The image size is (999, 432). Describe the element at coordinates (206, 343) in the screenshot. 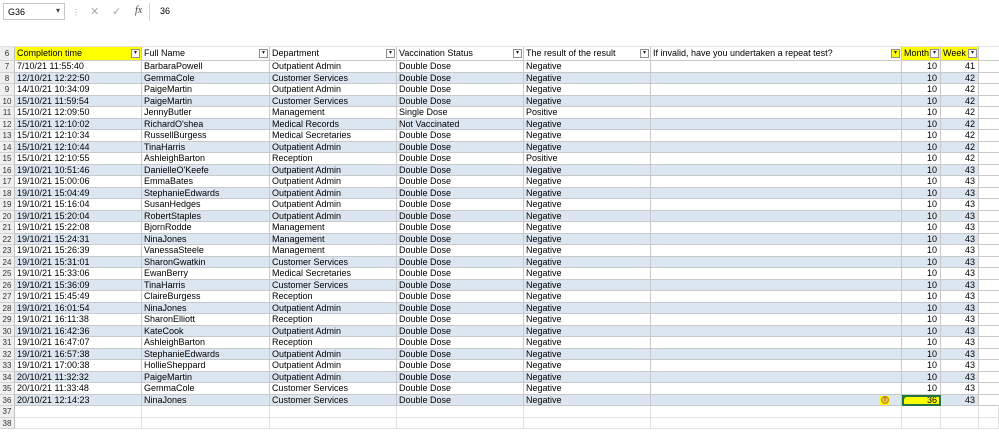

I see `cell-full-name: AshleighBarton` at that location.